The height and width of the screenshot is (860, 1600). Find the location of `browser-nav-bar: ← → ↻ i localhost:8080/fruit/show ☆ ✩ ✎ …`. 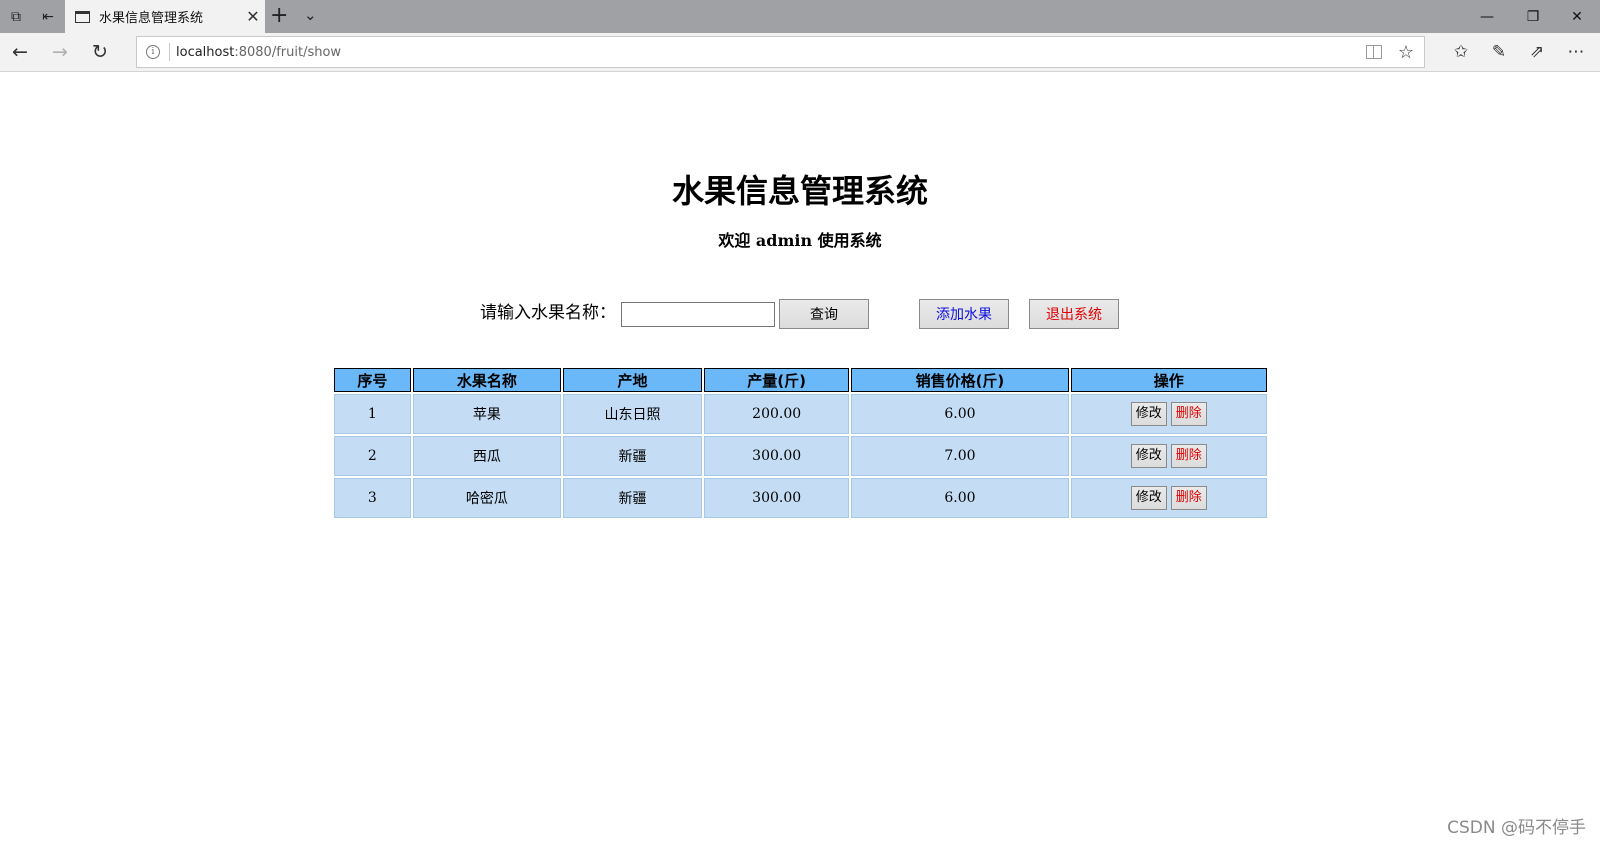

browser-nav-bar: ← → ↻ i localhost:8080/fruit/show ☆ ✩ ✎ … is located at coordinates (800, 52).